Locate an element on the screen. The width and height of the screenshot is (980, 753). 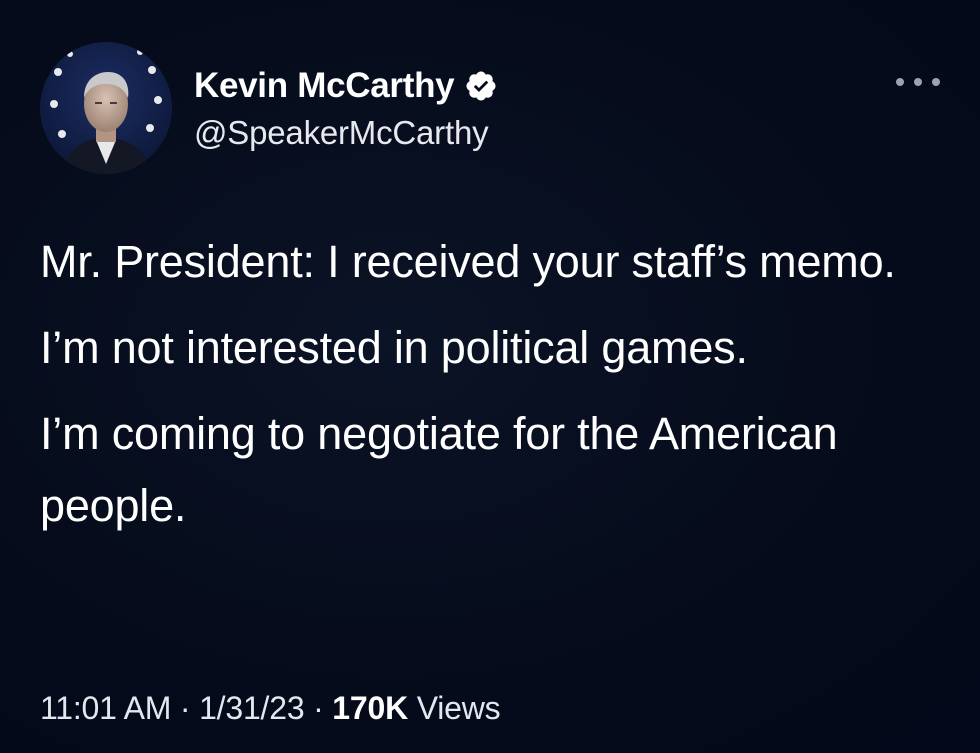
tweet-date: 1/31/23 is located at coordinates (252, 708).